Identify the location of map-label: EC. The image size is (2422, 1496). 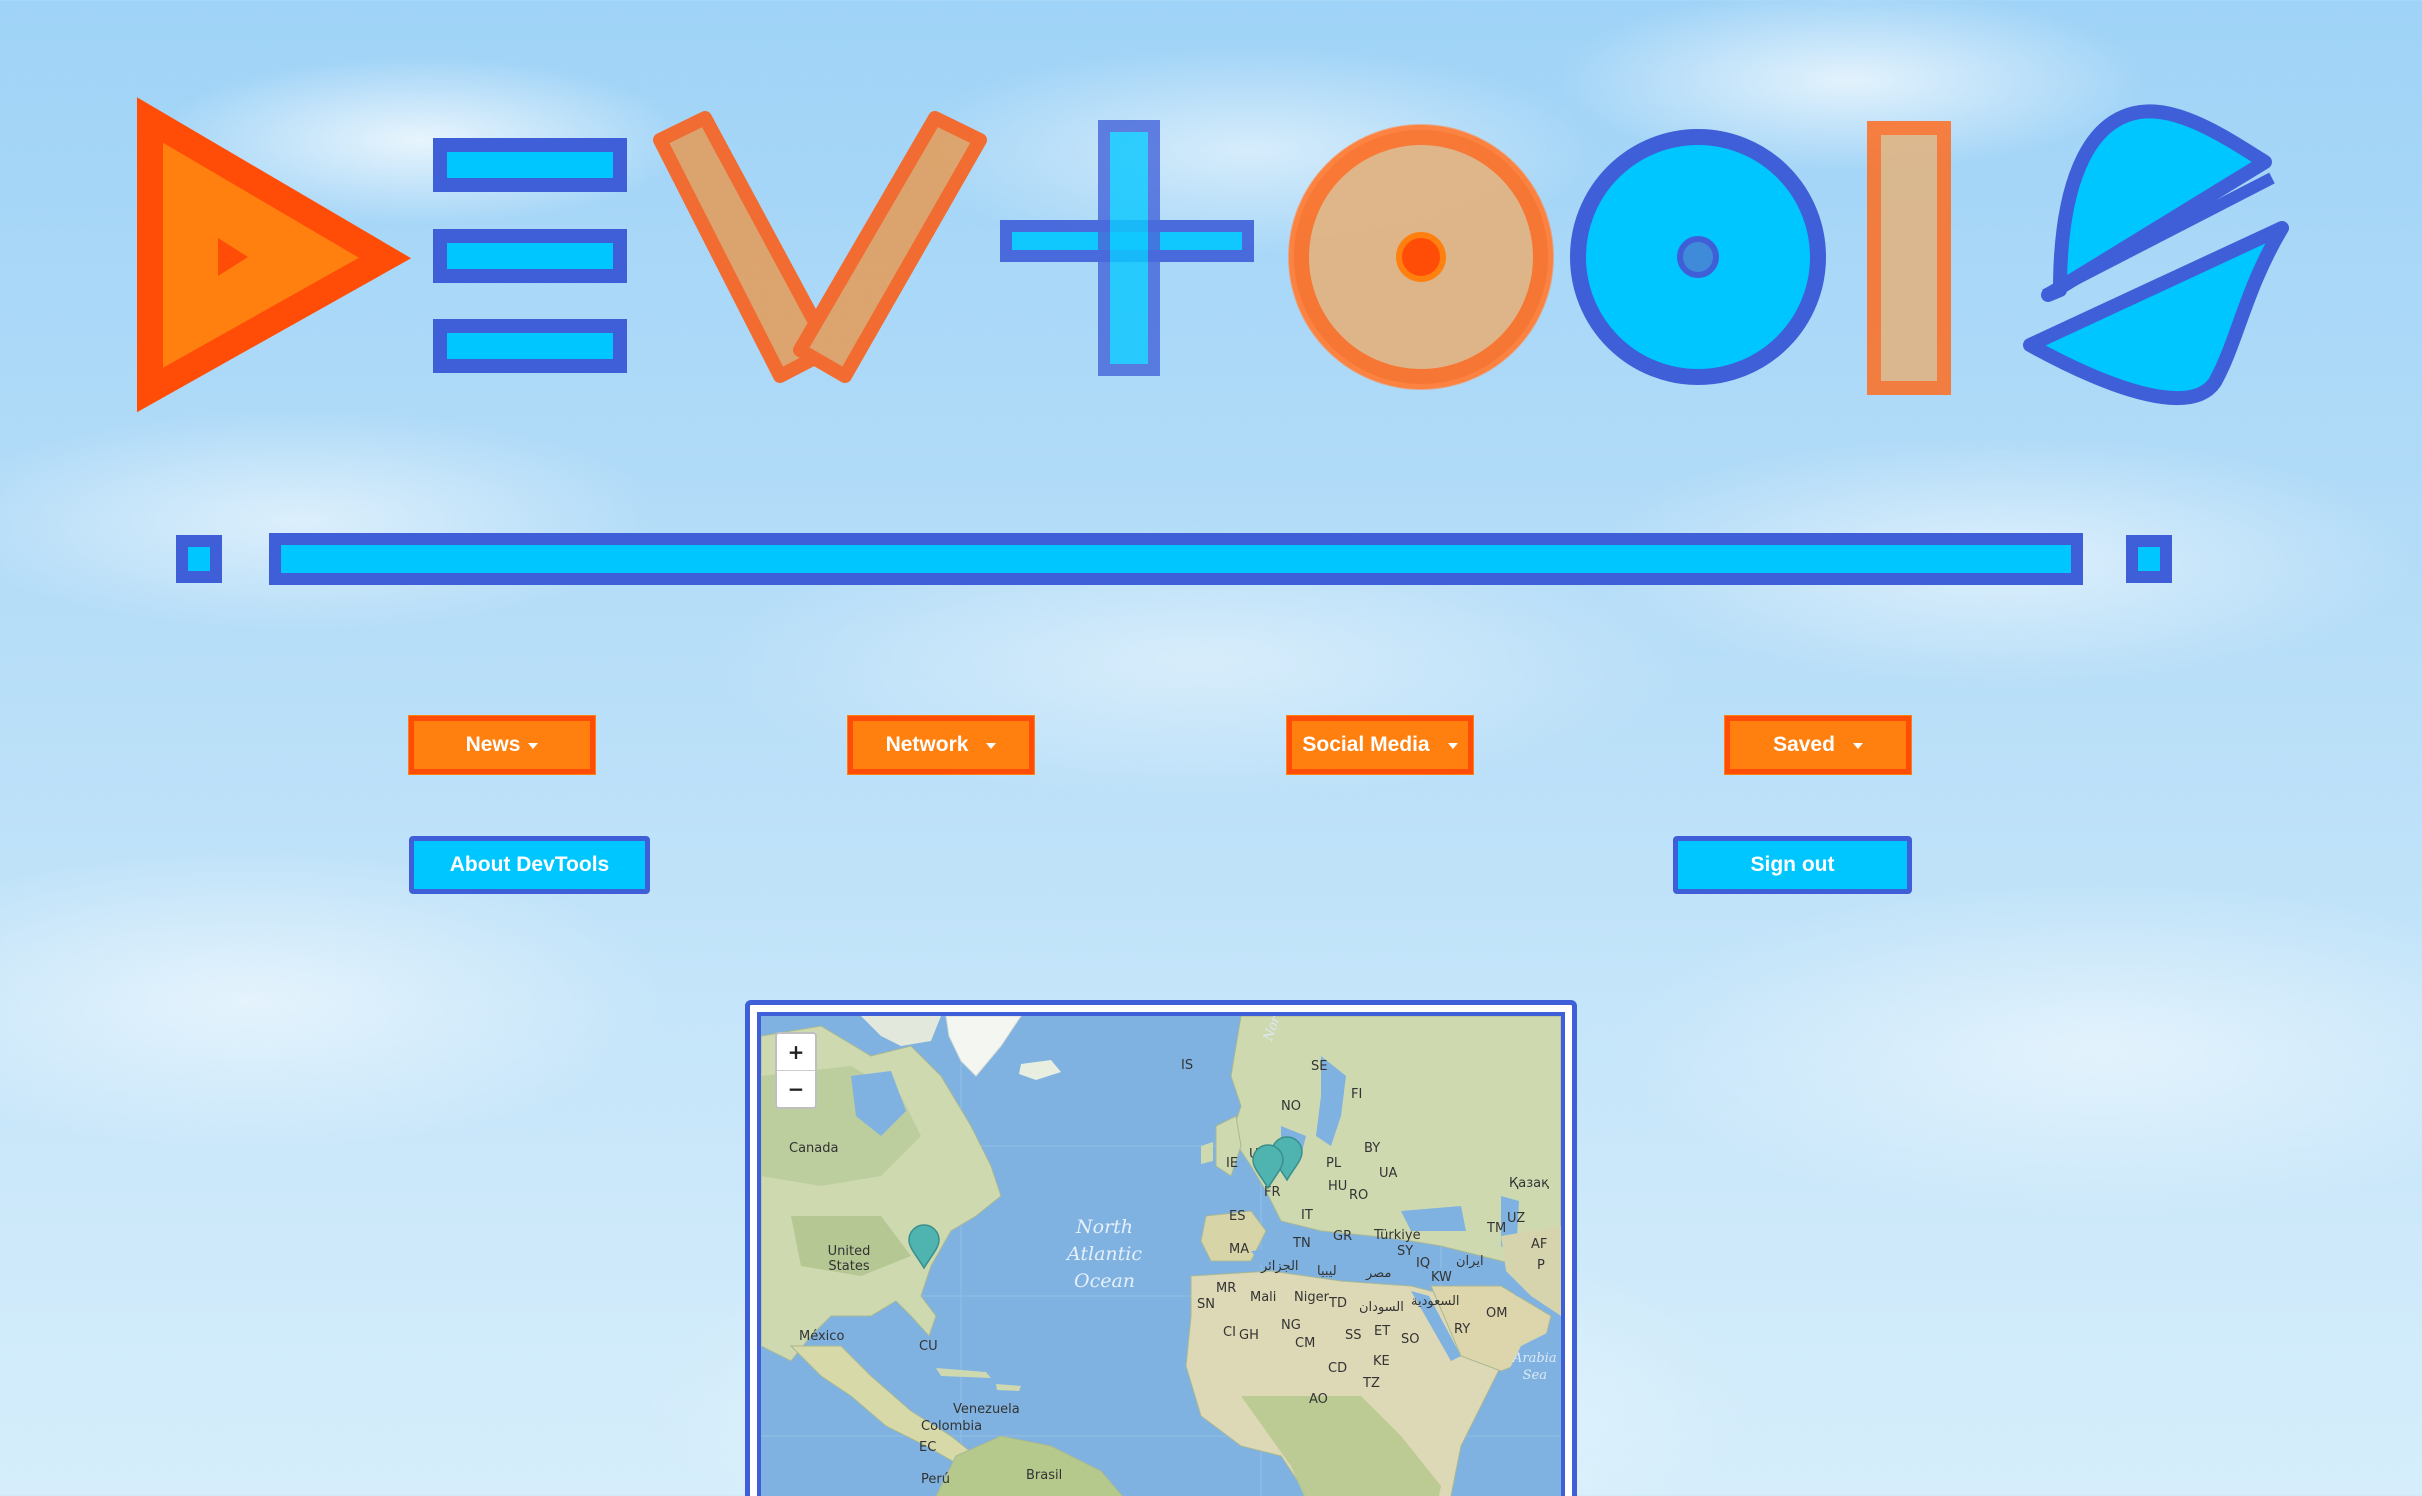
(928, 1447).